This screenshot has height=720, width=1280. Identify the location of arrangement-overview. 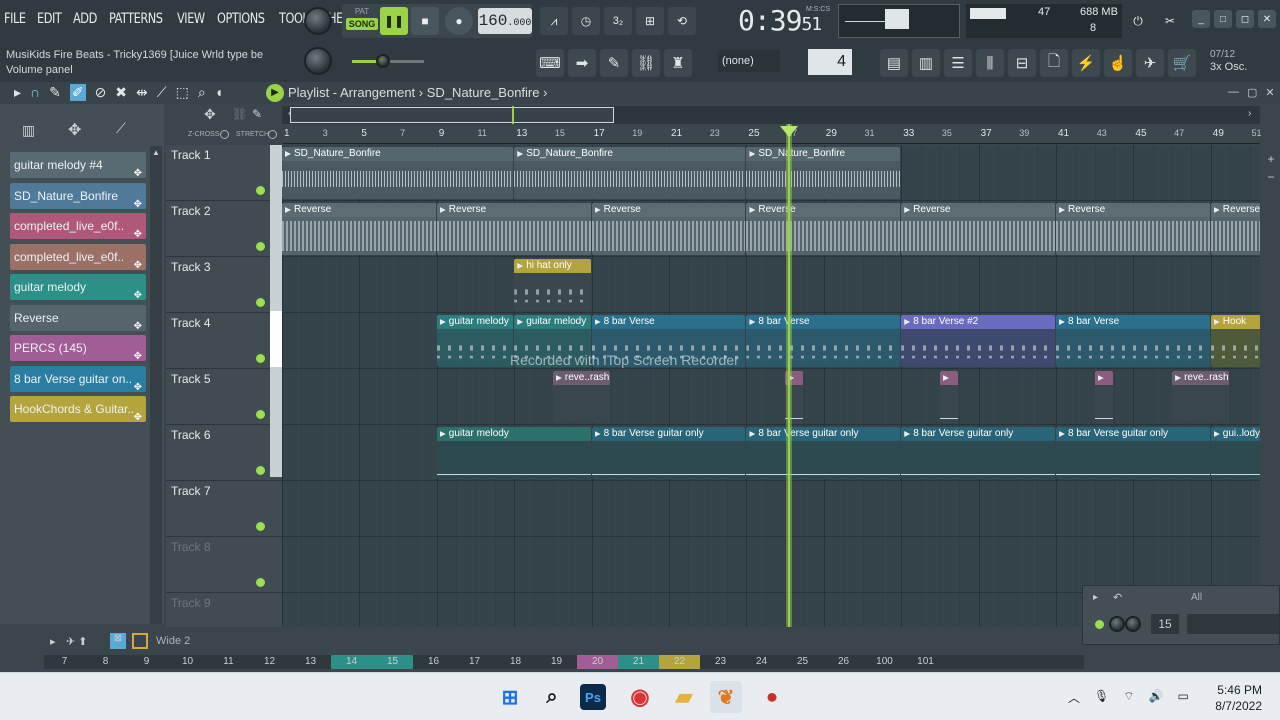
(771, 115).